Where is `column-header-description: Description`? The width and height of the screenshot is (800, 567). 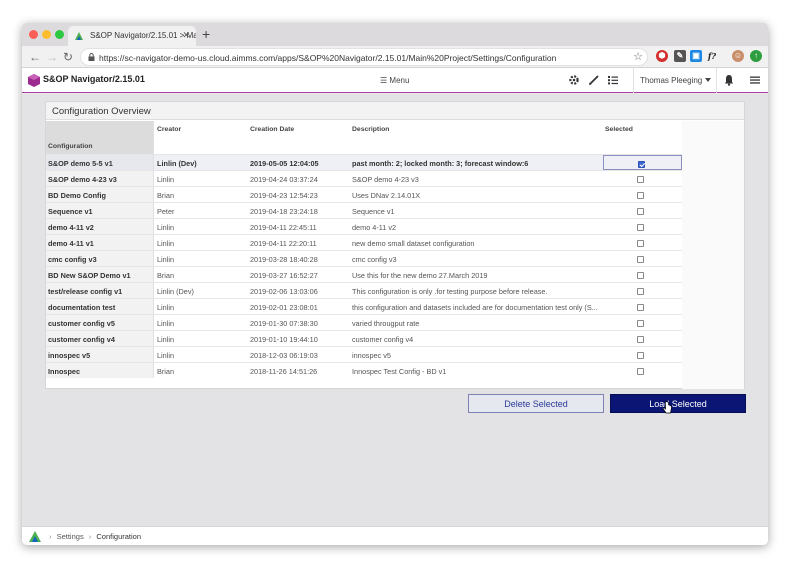
column-header-description: Description is located at coordinates (477, 137).